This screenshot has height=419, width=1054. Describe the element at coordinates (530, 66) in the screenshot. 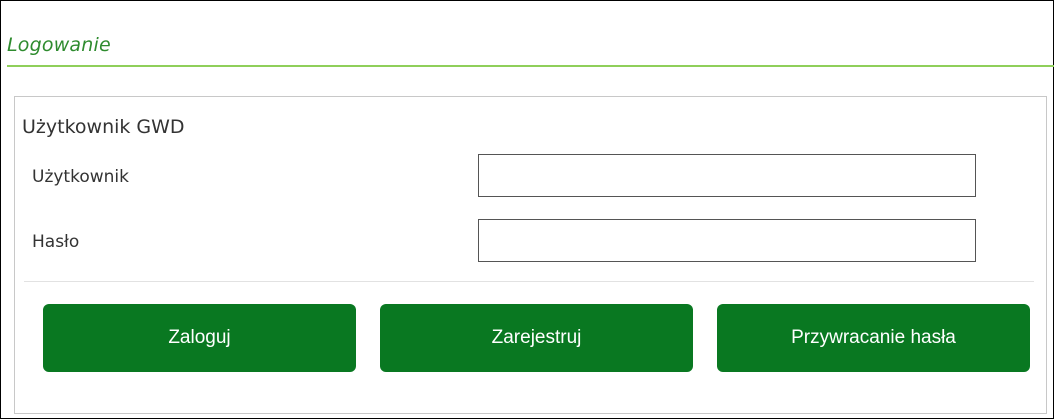

I see `title-underline` at that location.